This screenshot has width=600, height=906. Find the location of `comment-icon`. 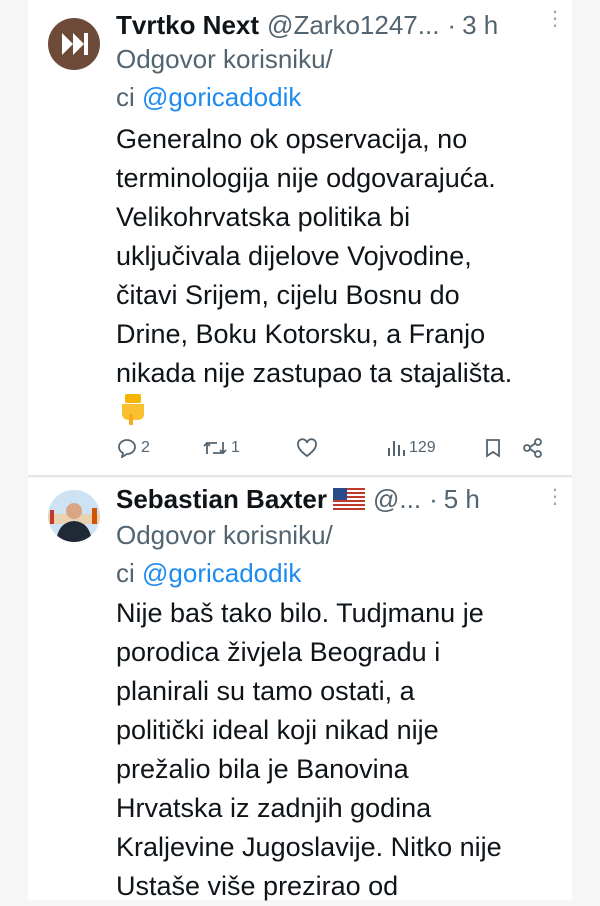

comment-icon is located at coordinates (127, 448).